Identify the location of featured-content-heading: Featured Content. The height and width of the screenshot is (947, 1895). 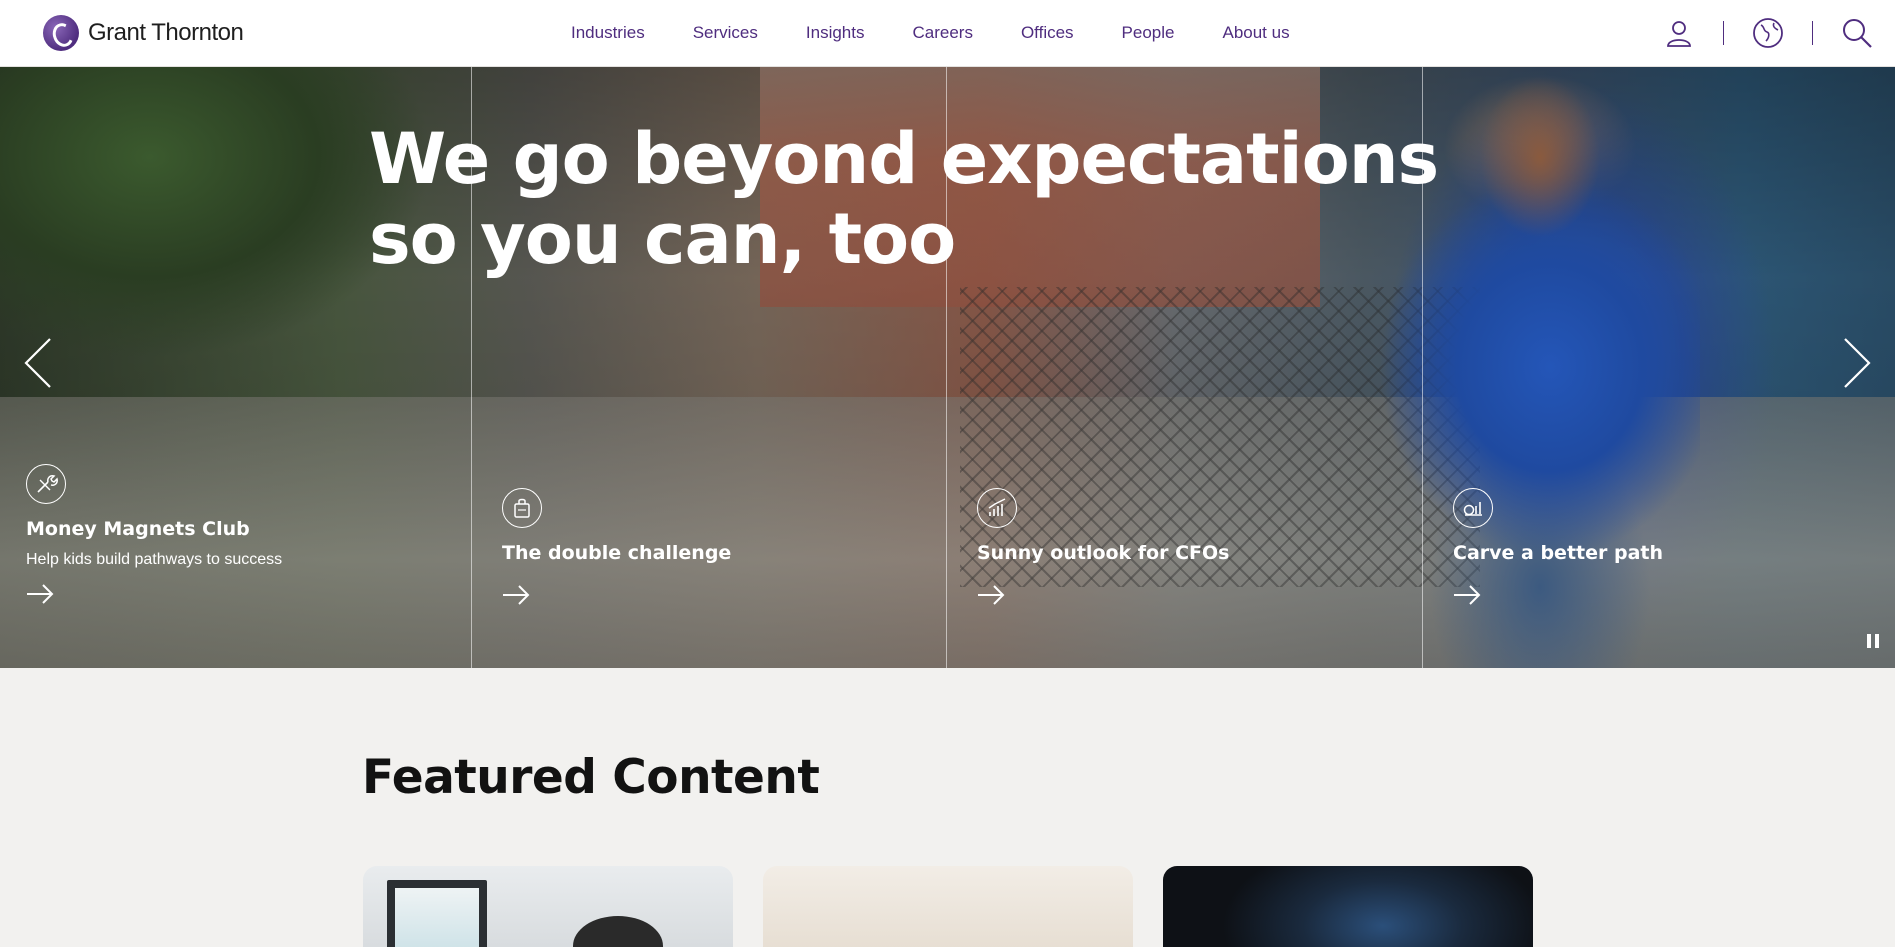
(591, 777).